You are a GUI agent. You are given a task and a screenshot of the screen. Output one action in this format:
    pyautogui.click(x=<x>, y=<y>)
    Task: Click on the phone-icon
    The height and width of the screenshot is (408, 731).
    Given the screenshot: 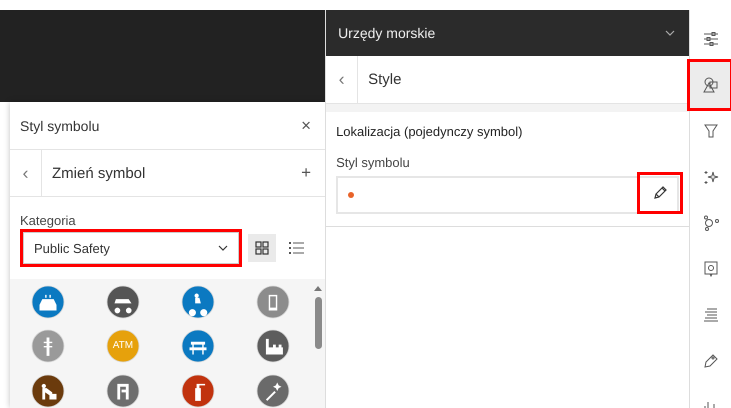 What is the action you would take?
    pyautogui.click(x=273, y=302)
    